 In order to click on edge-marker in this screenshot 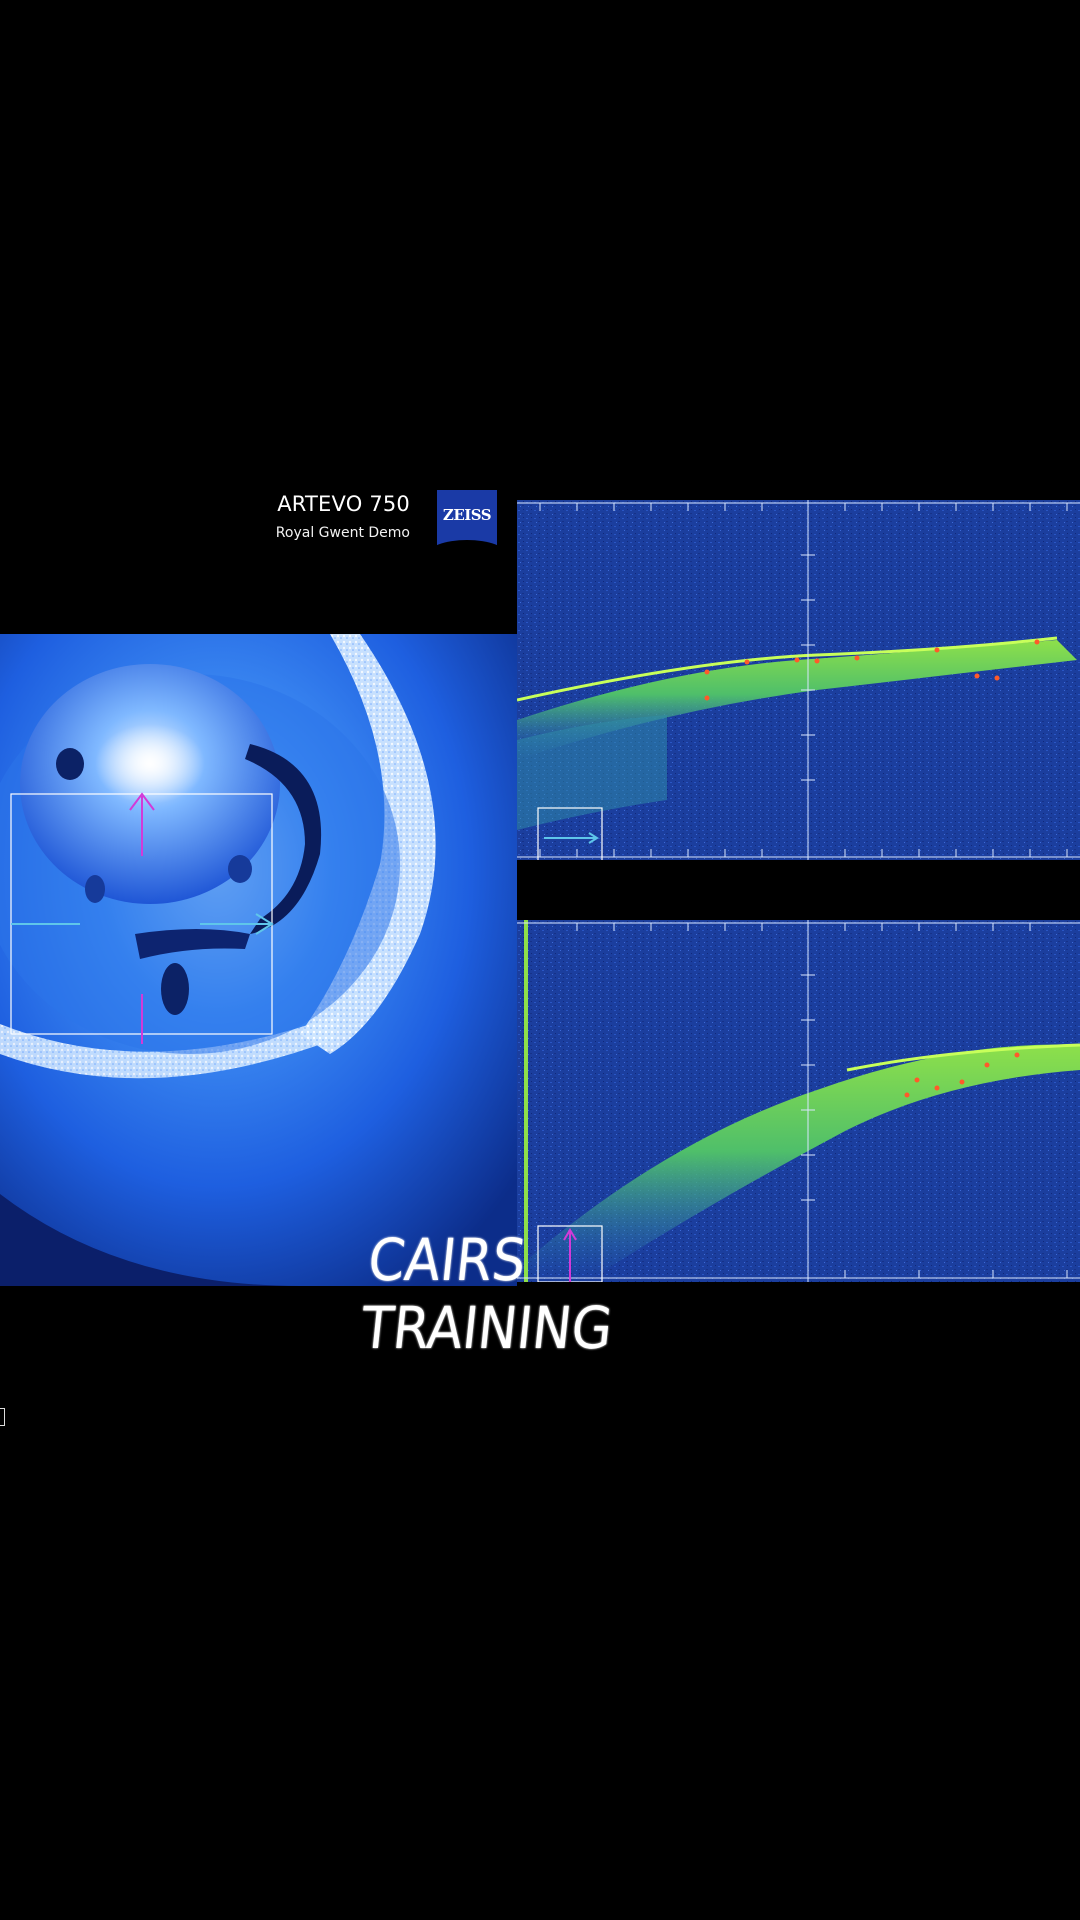, I will do `click(2, 1417)`.